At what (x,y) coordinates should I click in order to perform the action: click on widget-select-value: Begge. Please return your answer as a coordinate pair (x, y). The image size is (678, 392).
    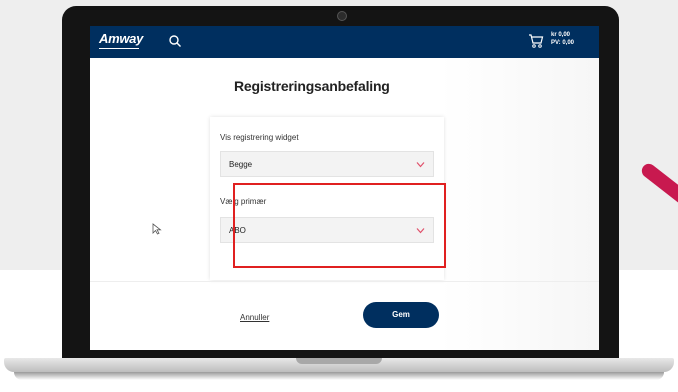
    Looking at the image, I should click on (241, 164).